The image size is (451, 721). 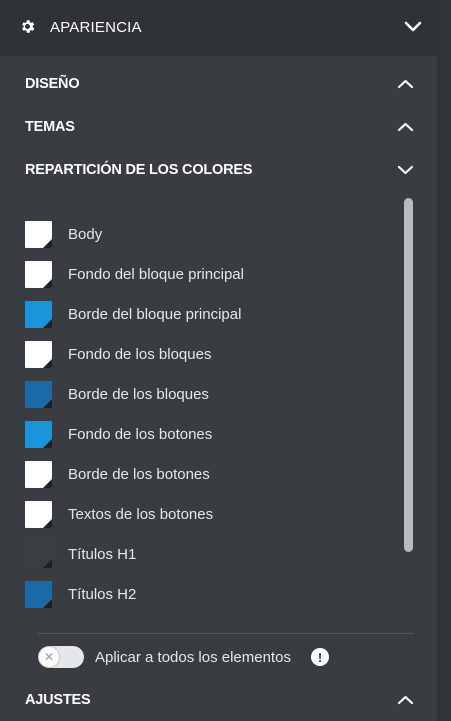 I want to click on apply-all-label: Aplicar a todos los elementos, so click(x=193, y=657).